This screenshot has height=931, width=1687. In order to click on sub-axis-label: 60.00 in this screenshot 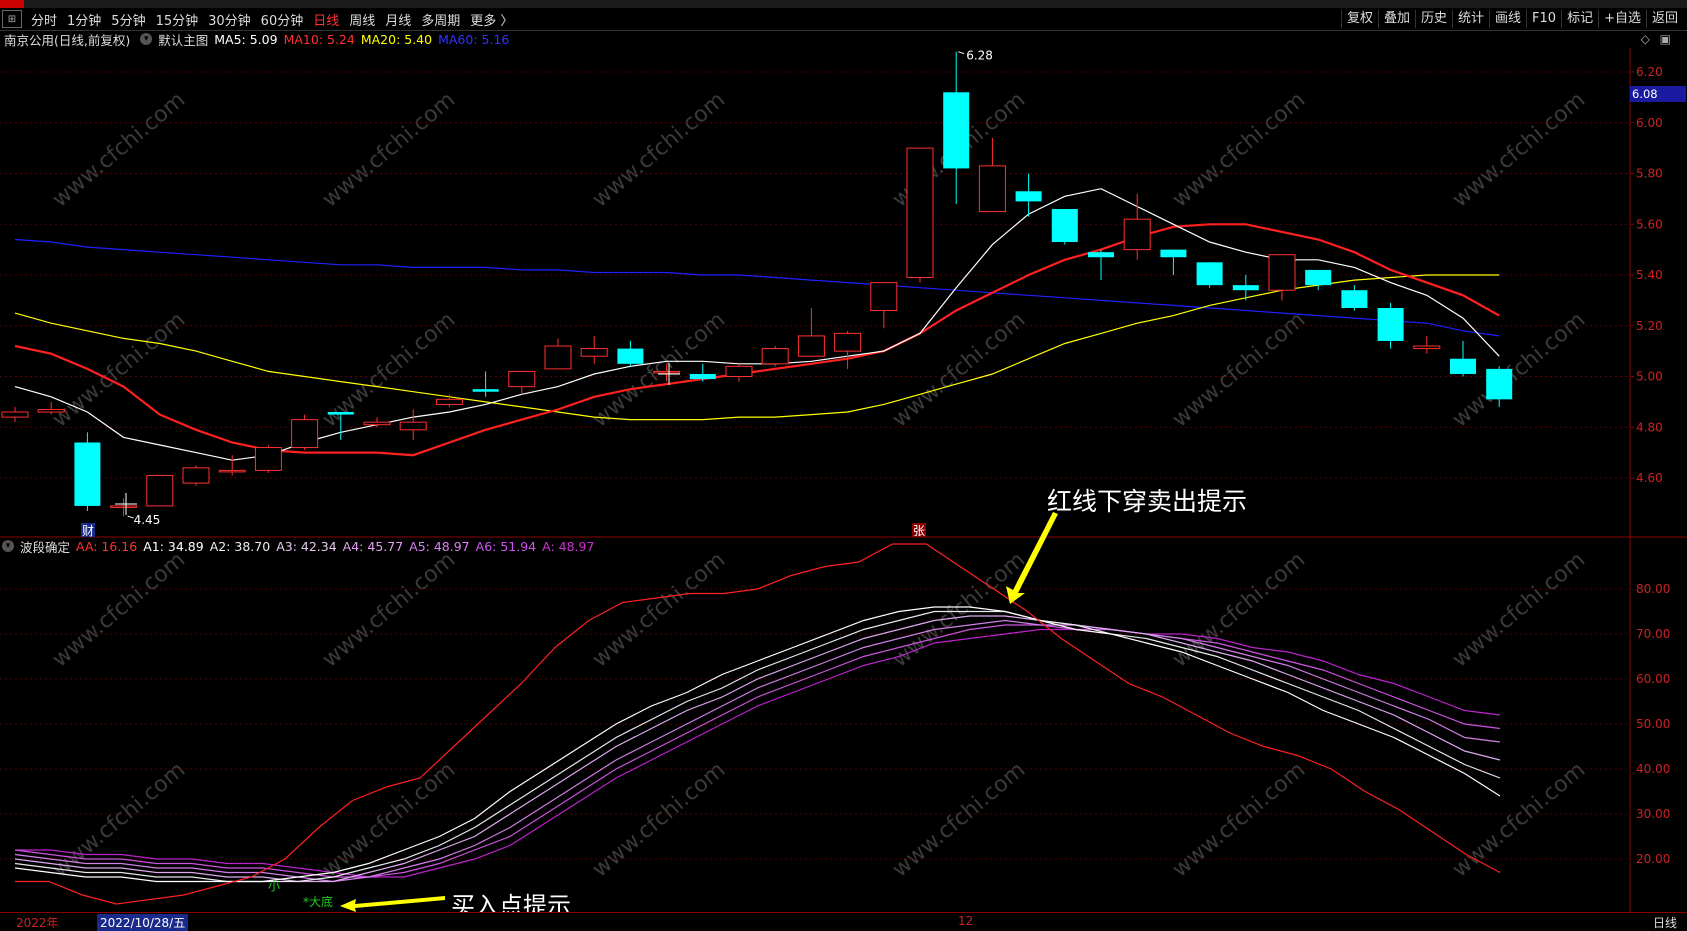, I will do `click(1653, 679)`.